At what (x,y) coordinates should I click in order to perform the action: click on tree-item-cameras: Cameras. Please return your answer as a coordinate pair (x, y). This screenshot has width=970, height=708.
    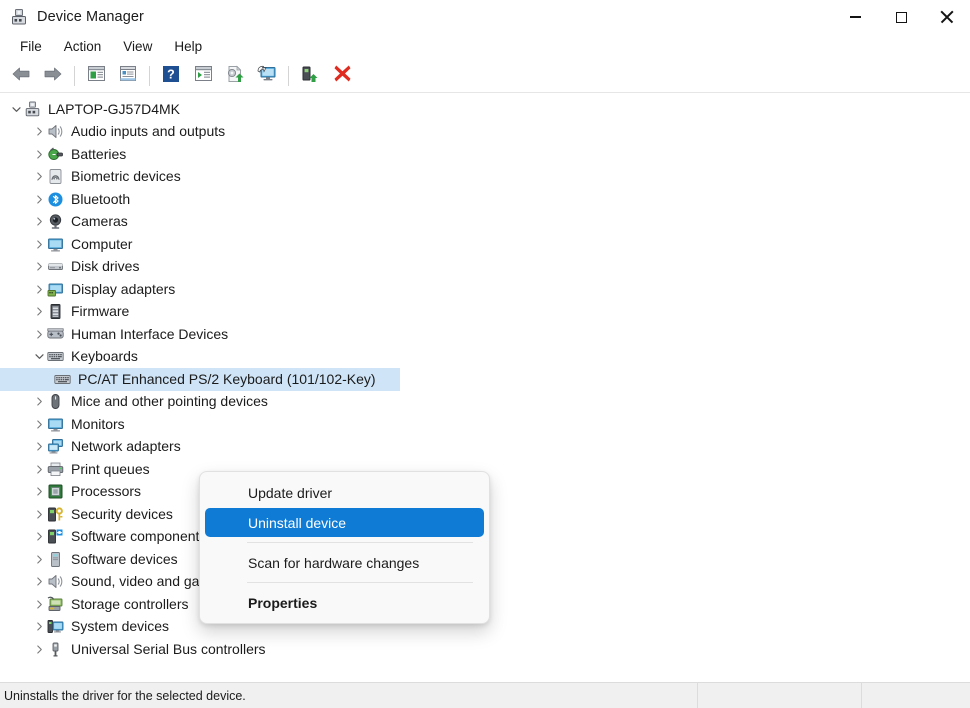
    Looking at the image, I should click on (485, 222).